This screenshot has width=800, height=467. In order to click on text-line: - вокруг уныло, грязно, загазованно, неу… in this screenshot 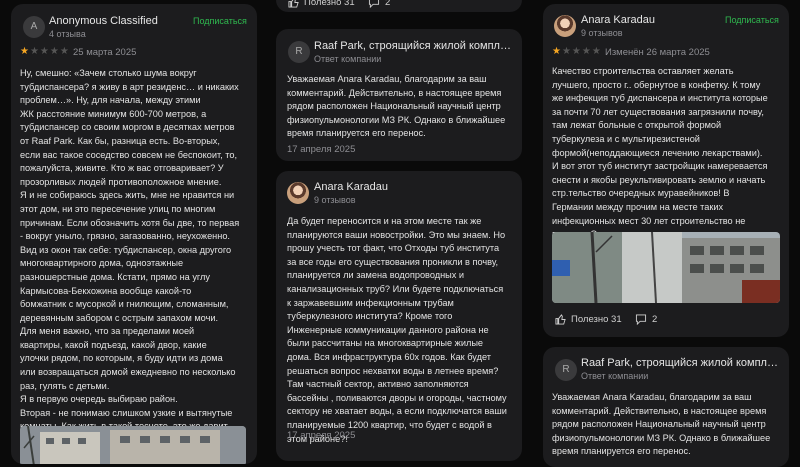, I will do `click(125, 236)`.